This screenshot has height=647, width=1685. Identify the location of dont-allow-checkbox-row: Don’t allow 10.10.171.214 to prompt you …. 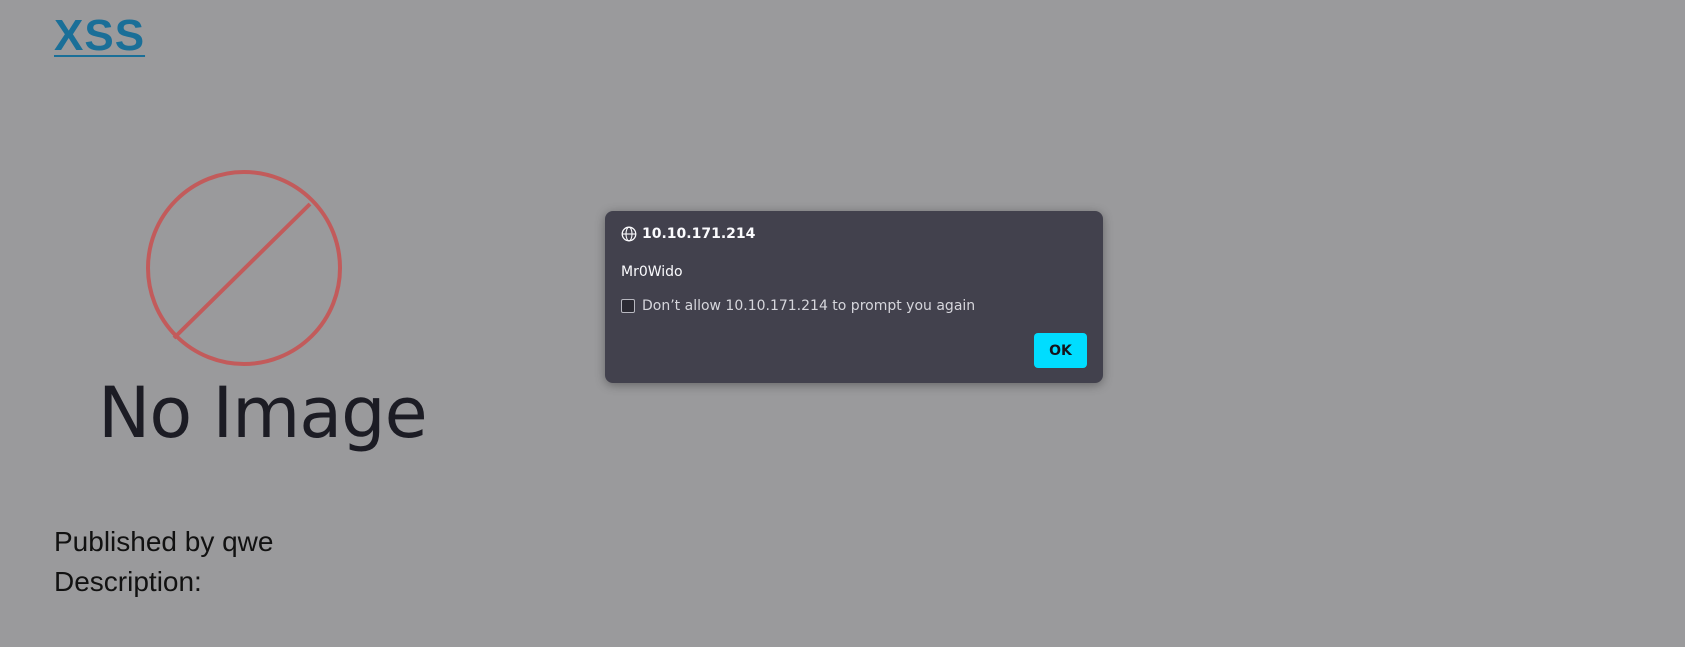
(798, 306).